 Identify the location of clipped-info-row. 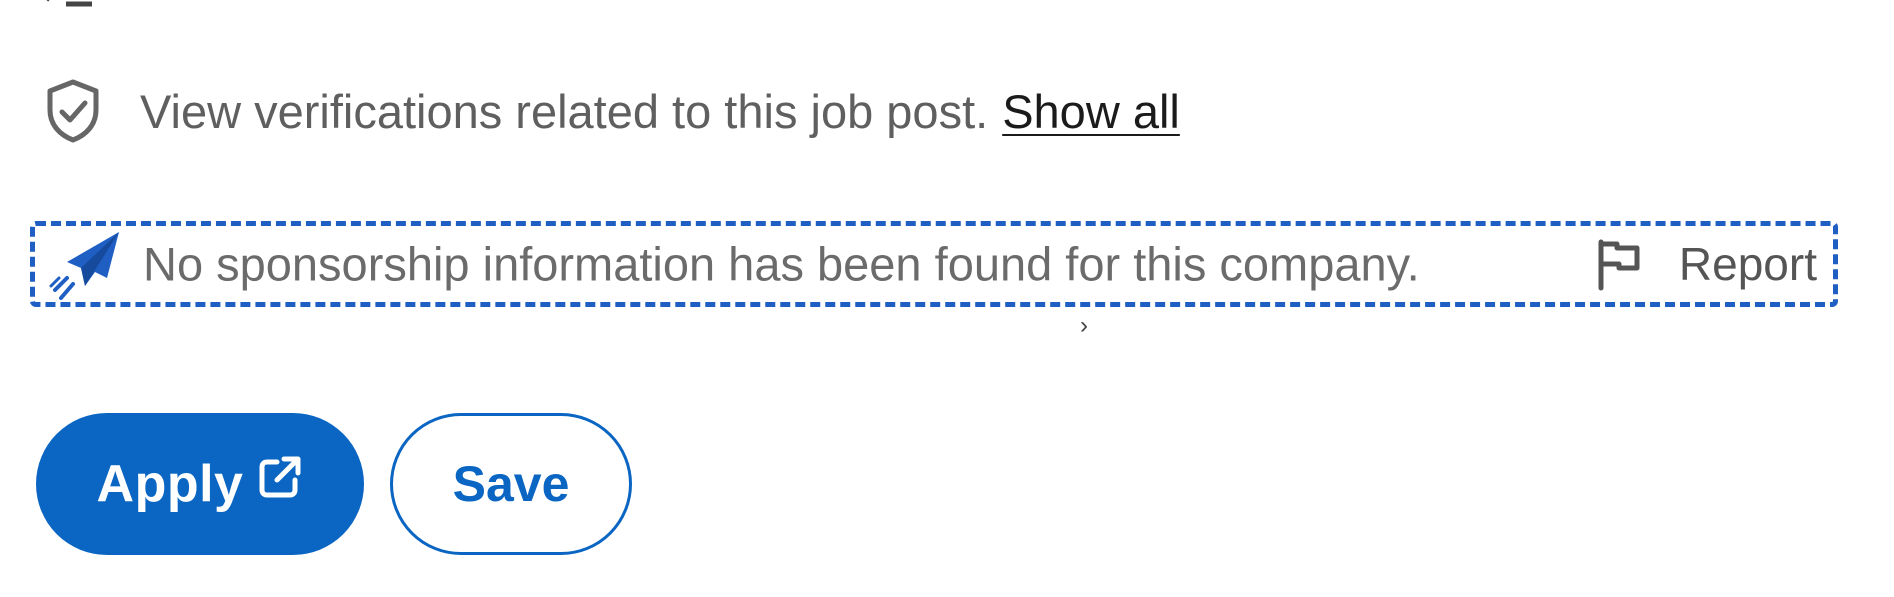
(66, 6).